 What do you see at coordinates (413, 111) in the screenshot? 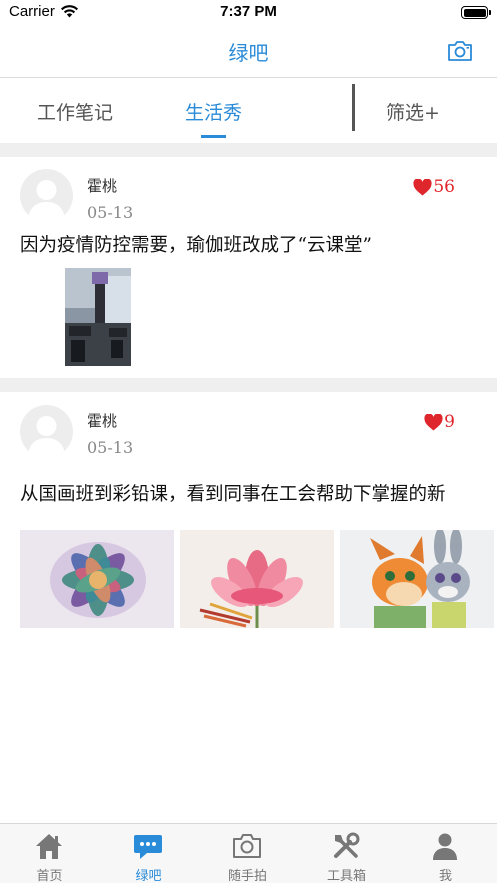
I see `filter-button: 筛选+` at bounding box center [413, 111].